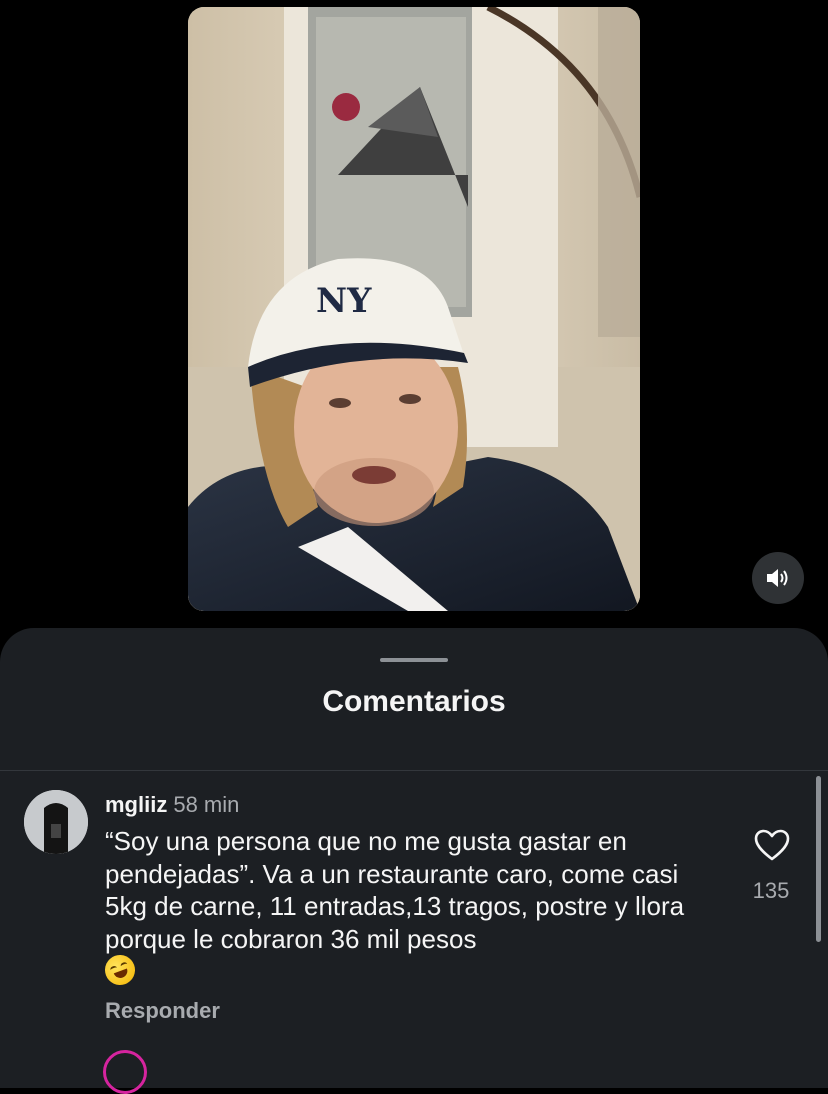  I want to click on svg-text: NY, so click(344, 301).